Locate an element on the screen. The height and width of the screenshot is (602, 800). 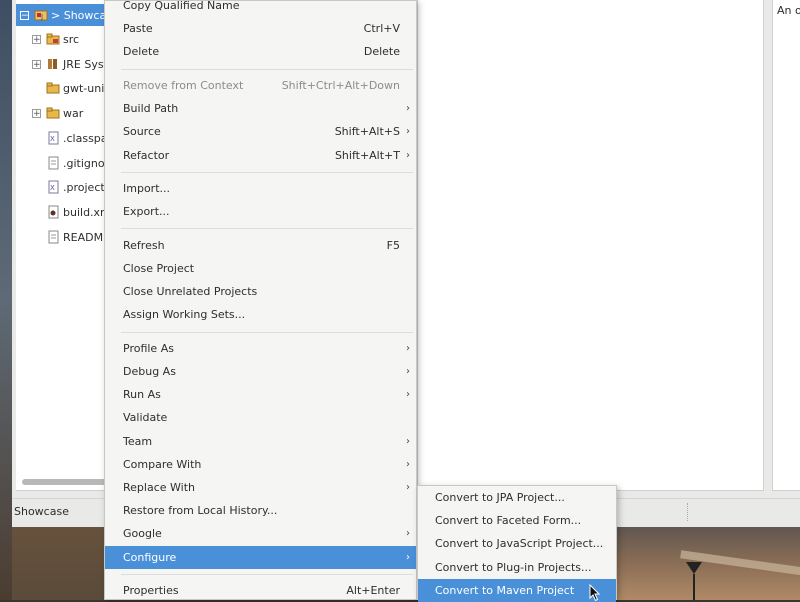
menu-item-label: Replace With is located at coordinates (159, 487).